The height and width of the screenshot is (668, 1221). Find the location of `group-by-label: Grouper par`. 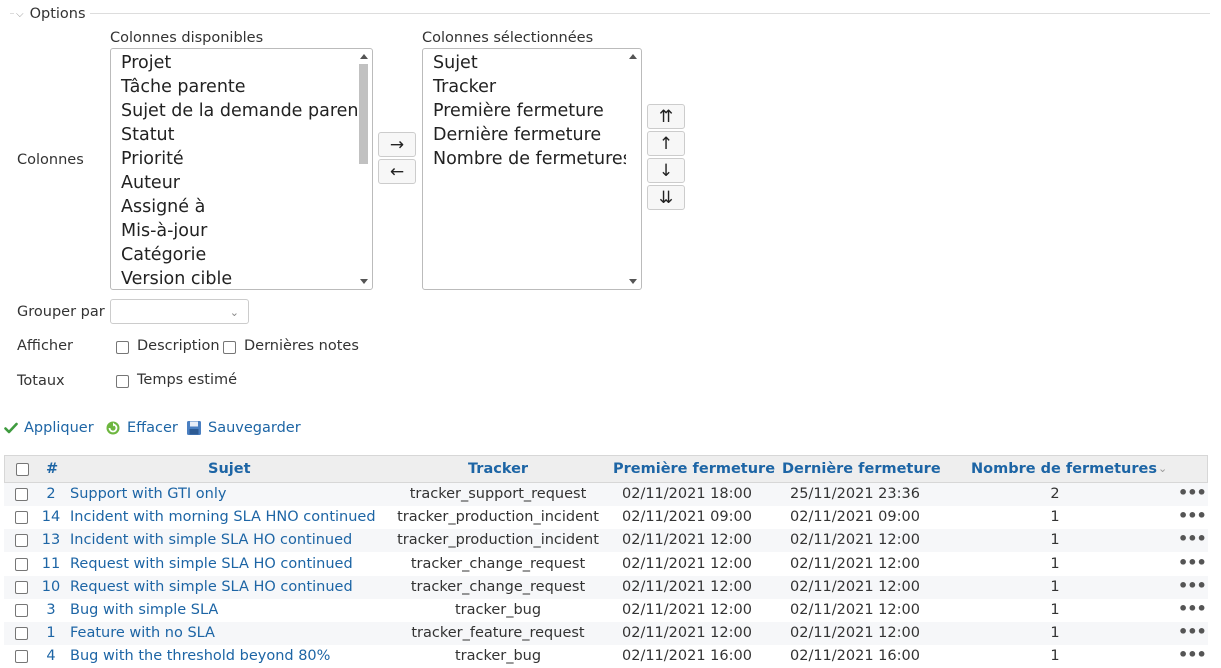

group-by-label: Grouper par is located at coordinates (61, 312).